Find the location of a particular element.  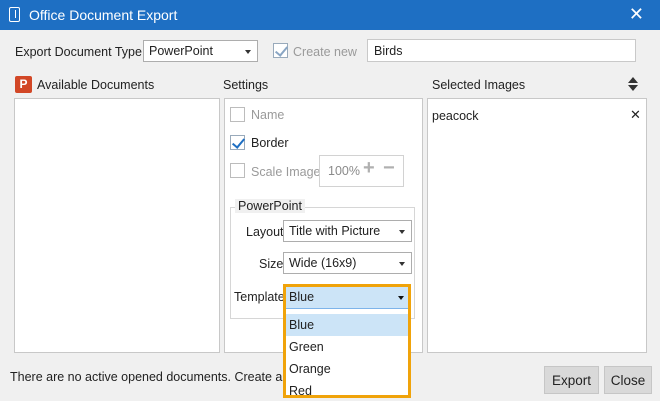

border-label: Border is located at coordinates (270, 143).